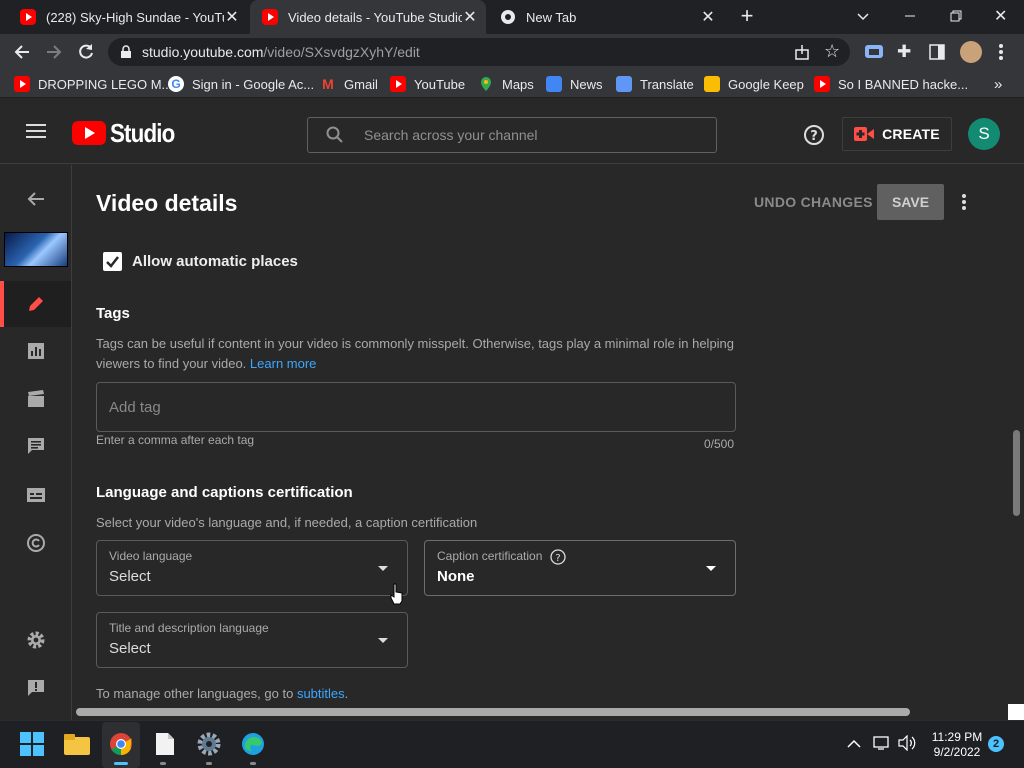  I want to click on pencil-icon, so click(36, 304).